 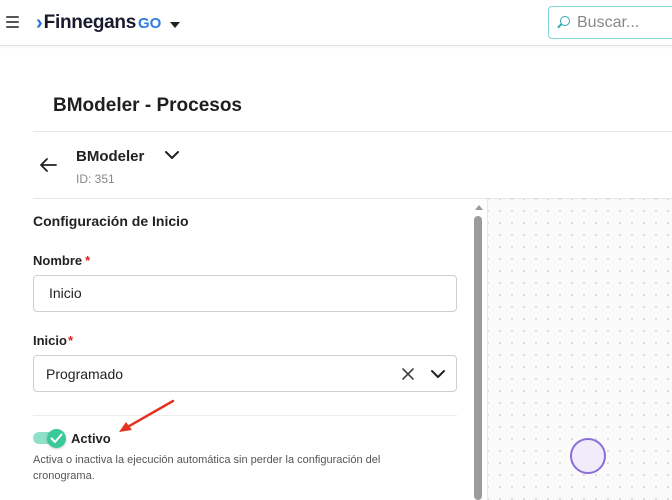 I want to click on scrollbar-thumb, so click(x=478, y=358).